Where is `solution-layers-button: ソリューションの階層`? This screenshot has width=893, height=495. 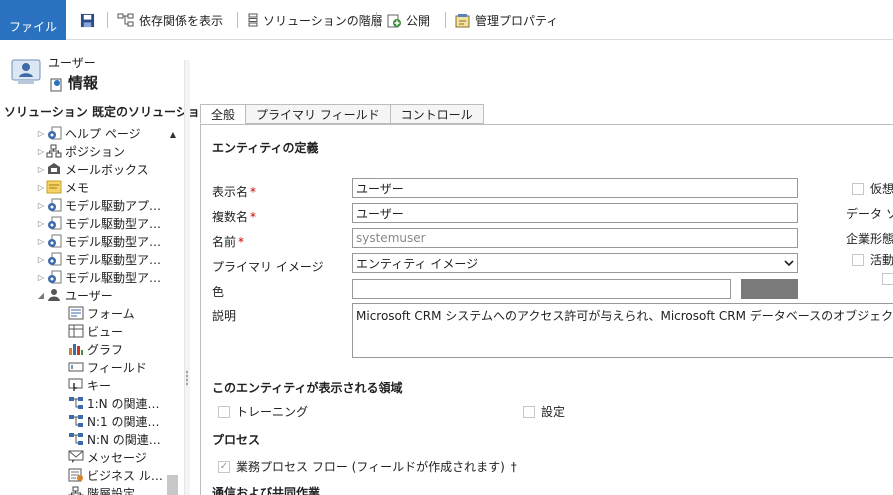 solution-layers-button: ソリューションの階層 is located at coordinates (315, 20).